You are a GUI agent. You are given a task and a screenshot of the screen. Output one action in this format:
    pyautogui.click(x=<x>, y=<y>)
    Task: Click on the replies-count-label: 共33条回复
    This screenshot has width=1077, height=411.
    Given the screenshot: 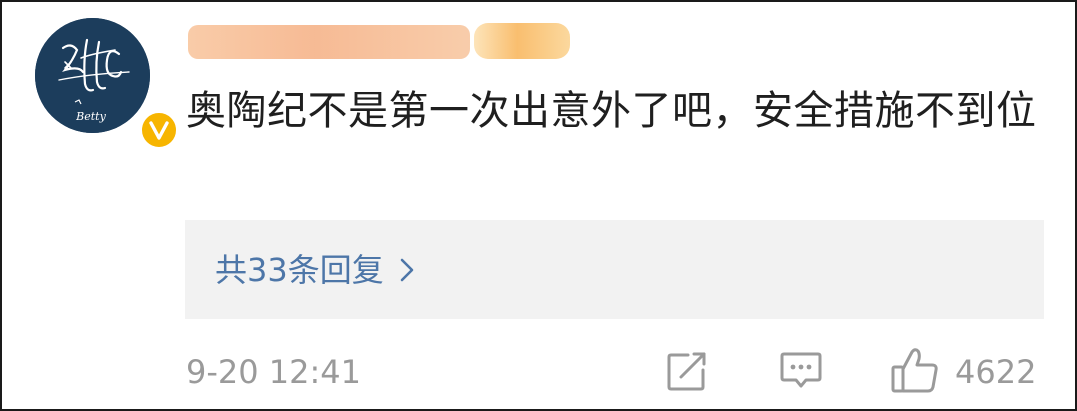 What is the action you would take?
    pyautogui.click(x=299, y=270)
    